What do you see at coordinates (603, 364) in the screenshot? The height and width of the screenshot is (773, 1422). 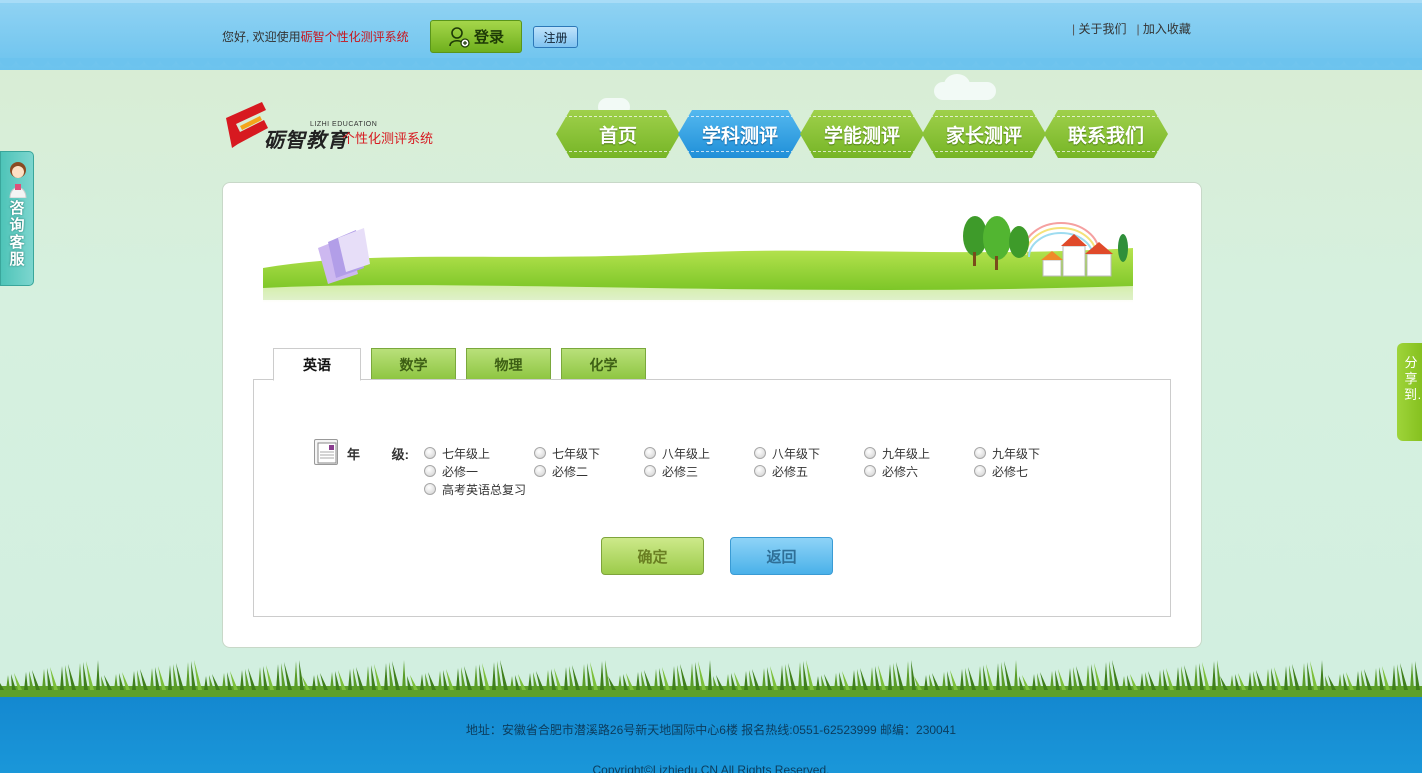 I see `tab-chemistry: 化学` at bounding box center [603, 364].